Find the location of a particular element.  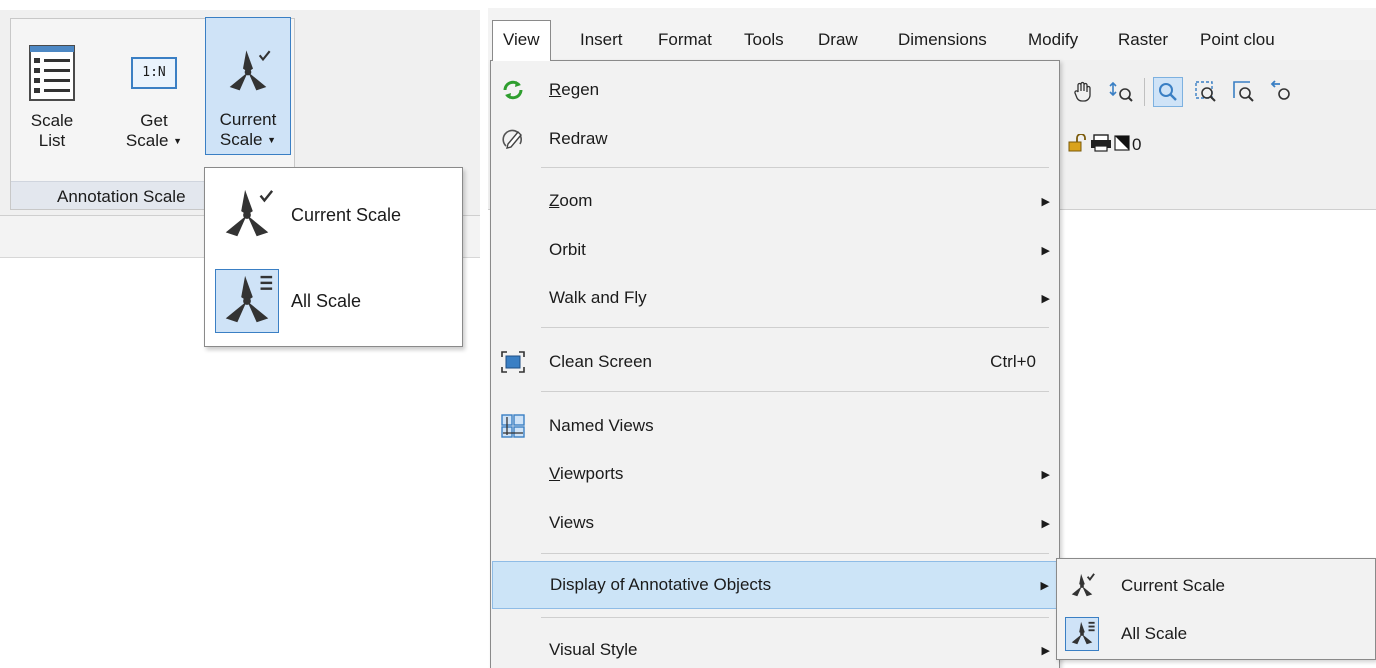

menu-item-label: Redraw is located at coordinates (578, 138).